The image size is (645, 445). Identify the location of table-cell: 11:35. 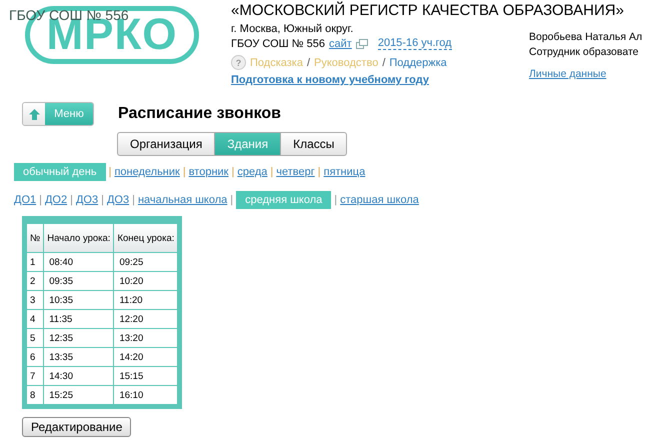
(79, 319).